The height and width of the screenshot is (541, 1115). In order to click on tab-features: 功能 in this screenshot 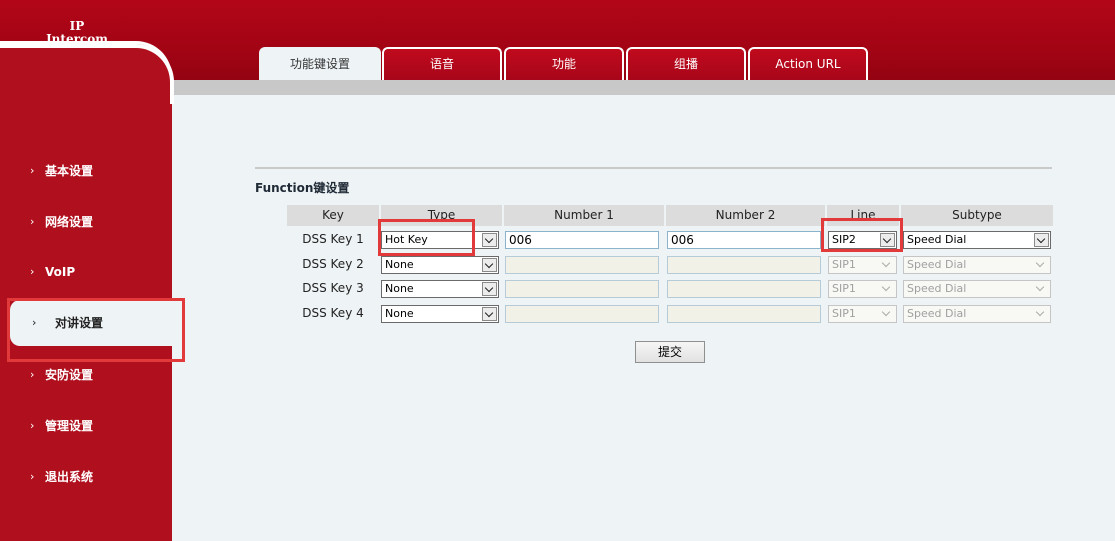, I will do `click(564, 63)`.